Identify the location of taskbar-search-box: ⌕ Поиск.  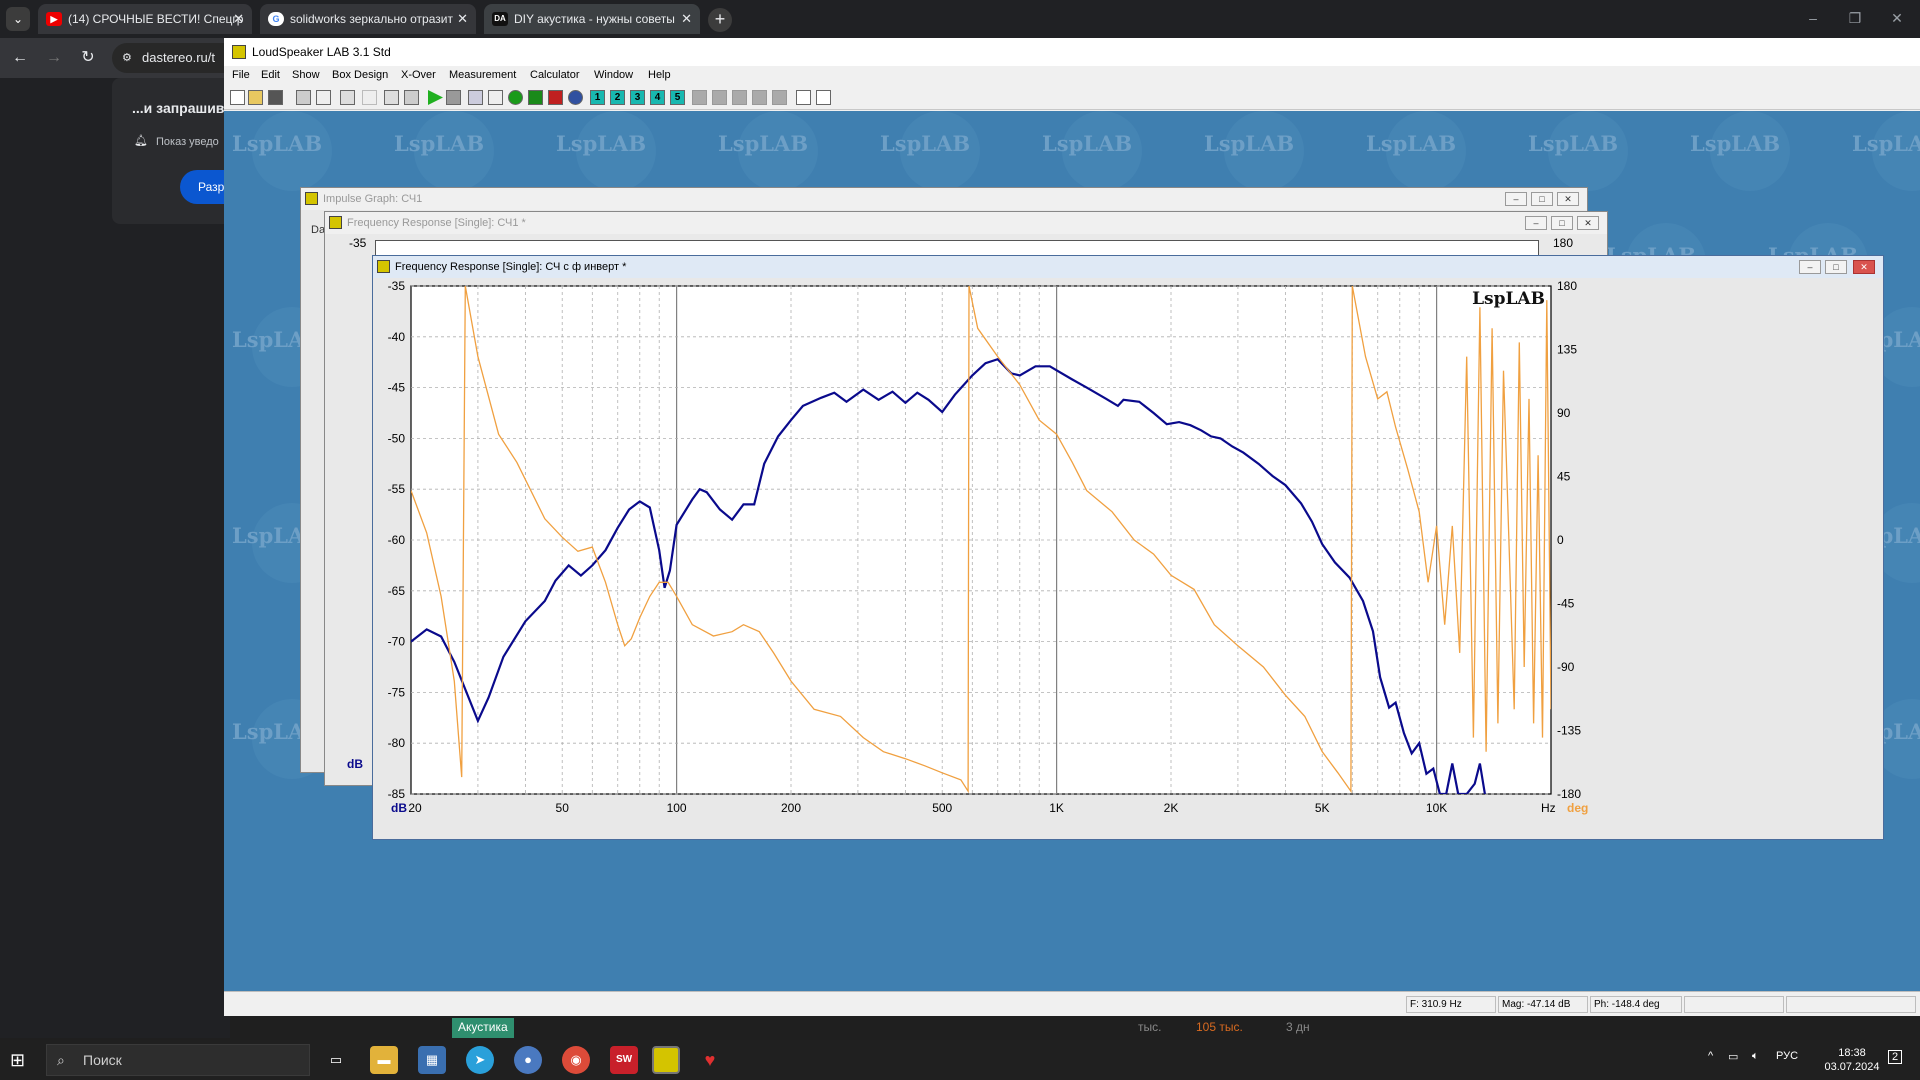
(178, 1060).